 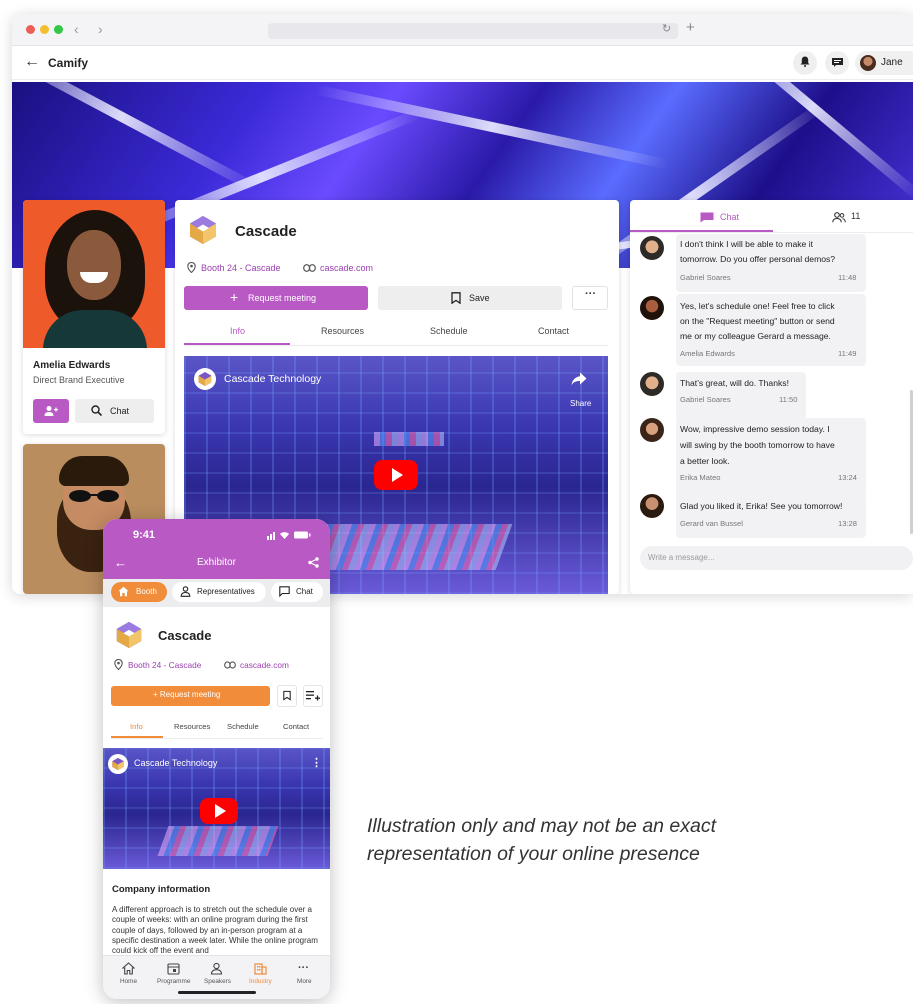 I want to click on chip-chat-label: Chat, so click(x=304, y=591).